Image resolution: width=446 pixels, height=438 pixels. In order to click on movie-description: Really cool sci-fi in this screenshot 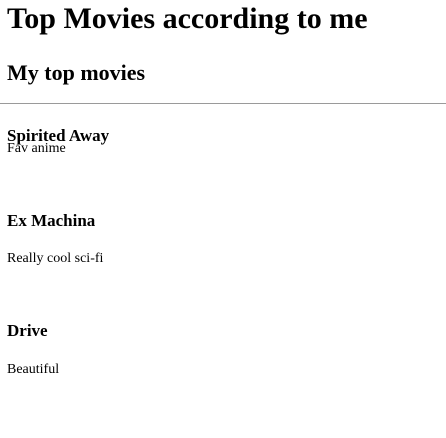, I will do `click(55, 258)`.